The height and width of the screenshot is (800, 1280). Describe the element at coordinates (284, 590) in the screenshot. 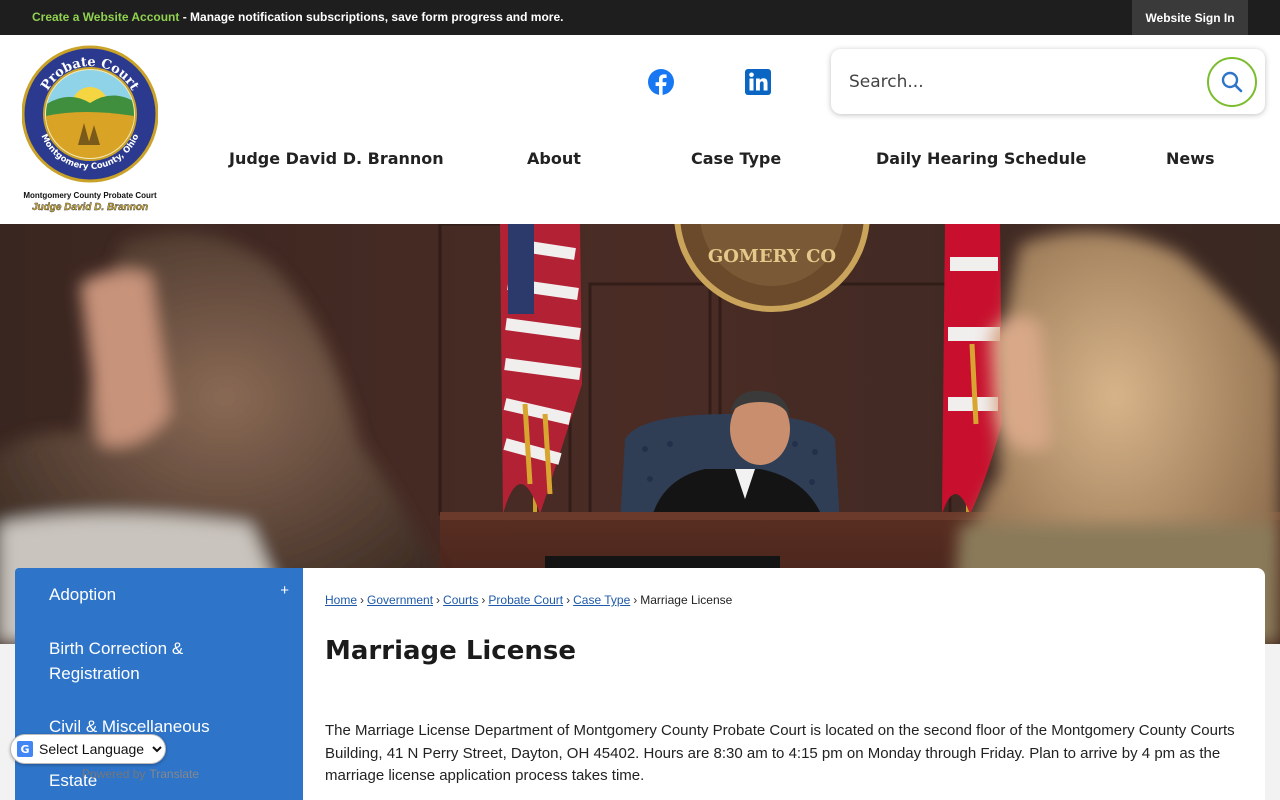

I see `expand-icon: +` at that location.